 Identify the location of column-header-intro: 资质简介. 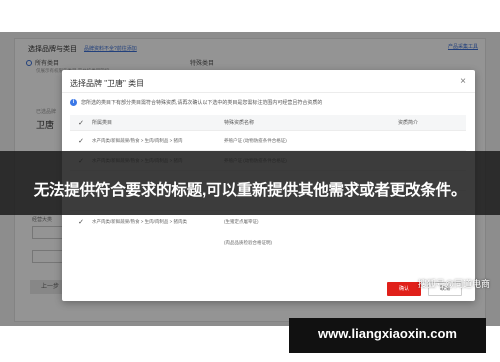
(408, 123).